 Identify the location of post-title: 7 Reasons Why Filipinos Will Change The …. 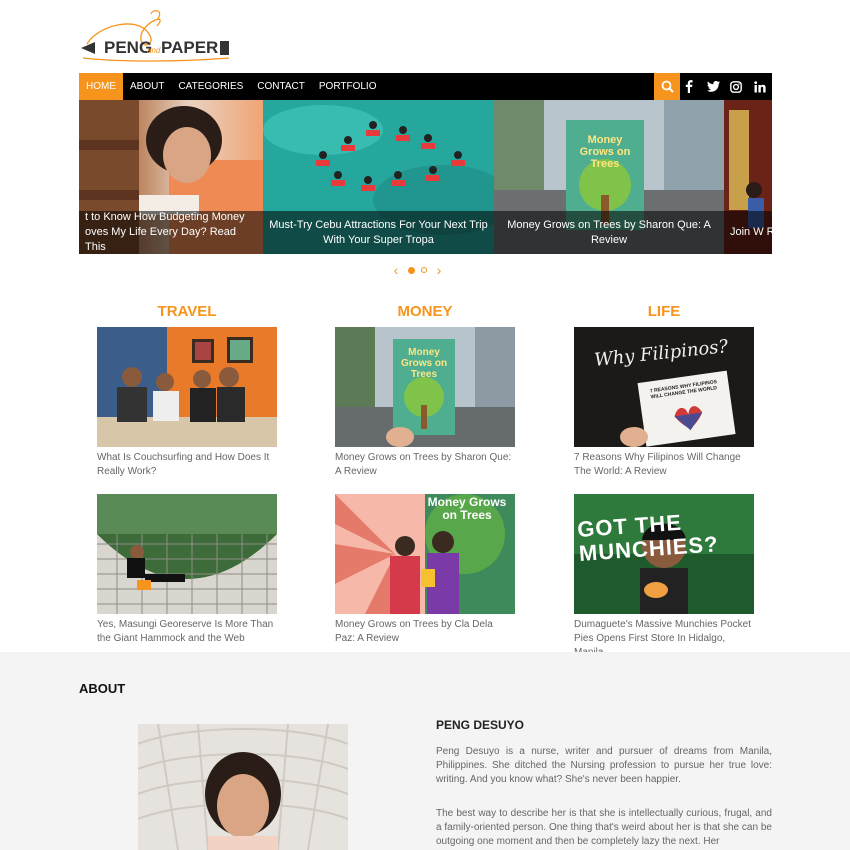
(664, 465).